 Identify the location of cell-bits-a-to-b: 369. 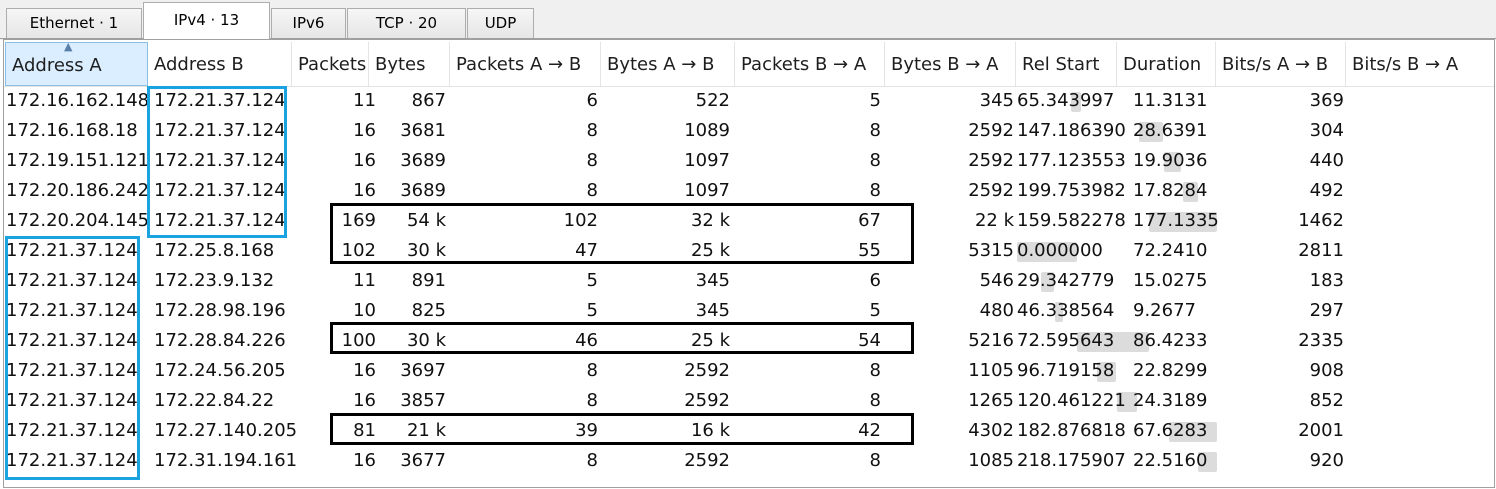
(1326, 100).